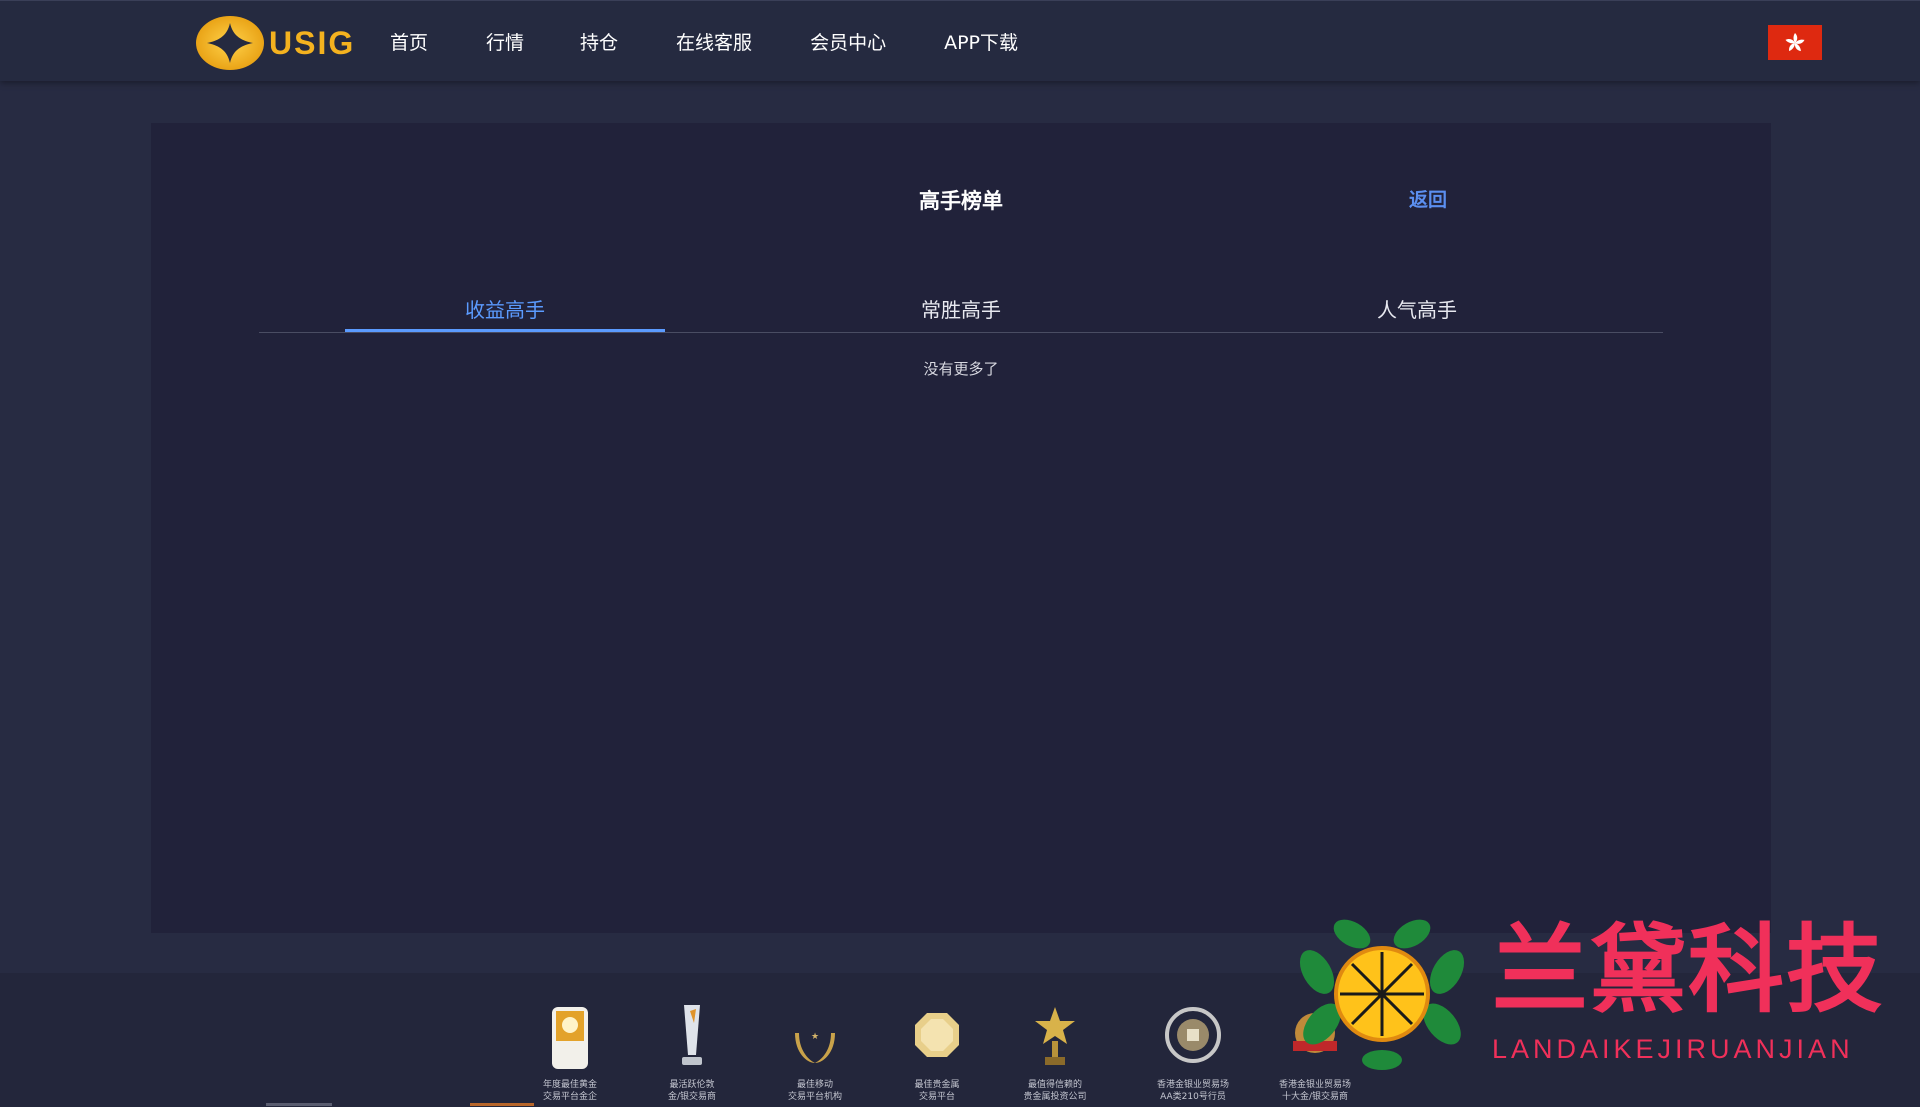 This screenshot has width=1920, height=1107. What do you see at coordinates (409, 41) in the screenshot?
I see `nav-item-home: 首页` at bounding box center [409, 41].